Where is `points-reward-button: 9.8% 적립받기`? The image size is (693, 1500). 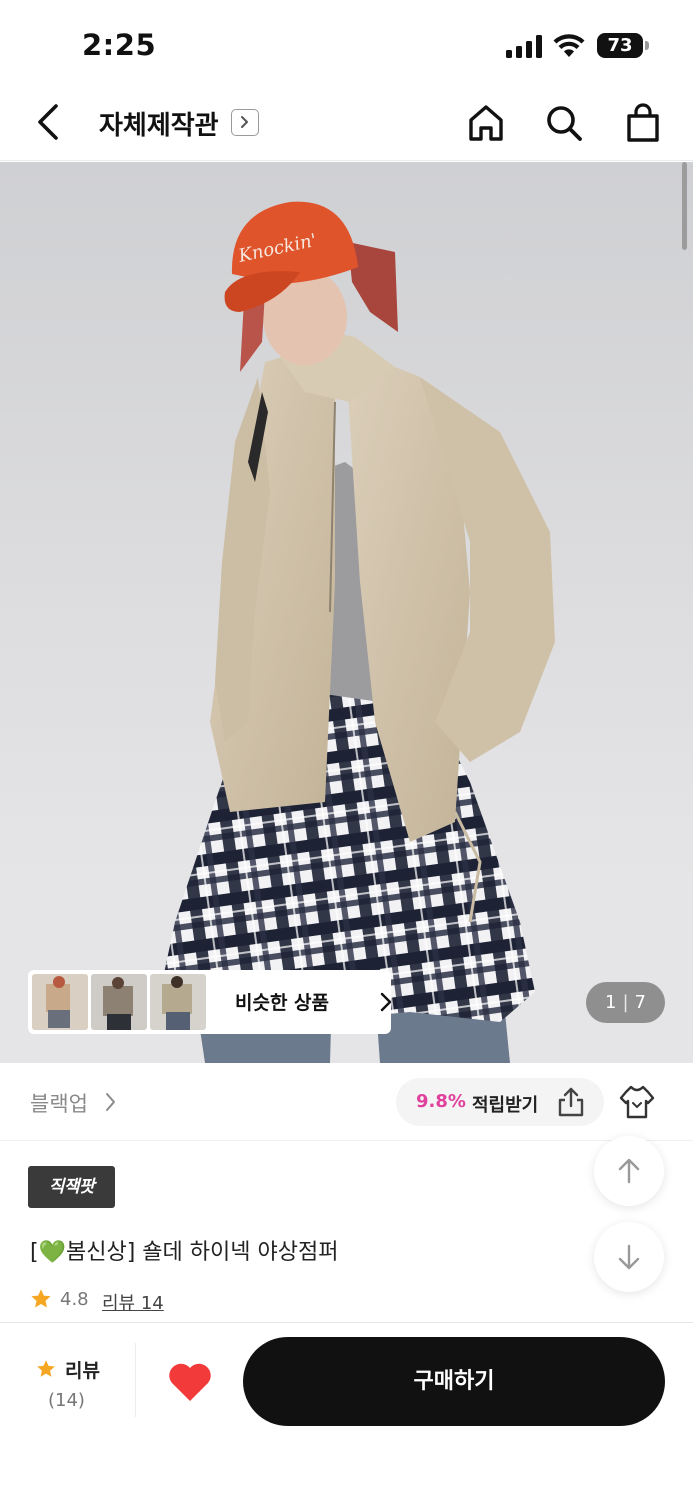
points-reward-button: 9.8% 적립받기 is located at coordinates (500, 1102).